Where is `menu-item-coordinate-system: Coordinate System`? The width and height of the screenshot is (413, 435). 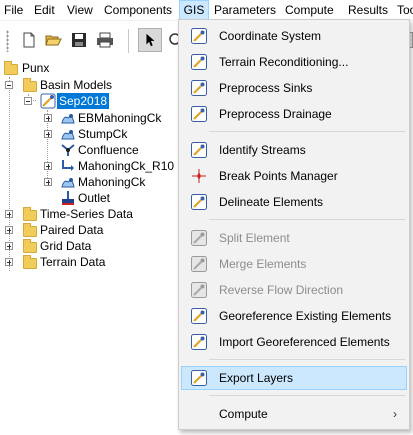 menu-item-coordinate-system: Coordinate System is located at coordinates (294, 36).